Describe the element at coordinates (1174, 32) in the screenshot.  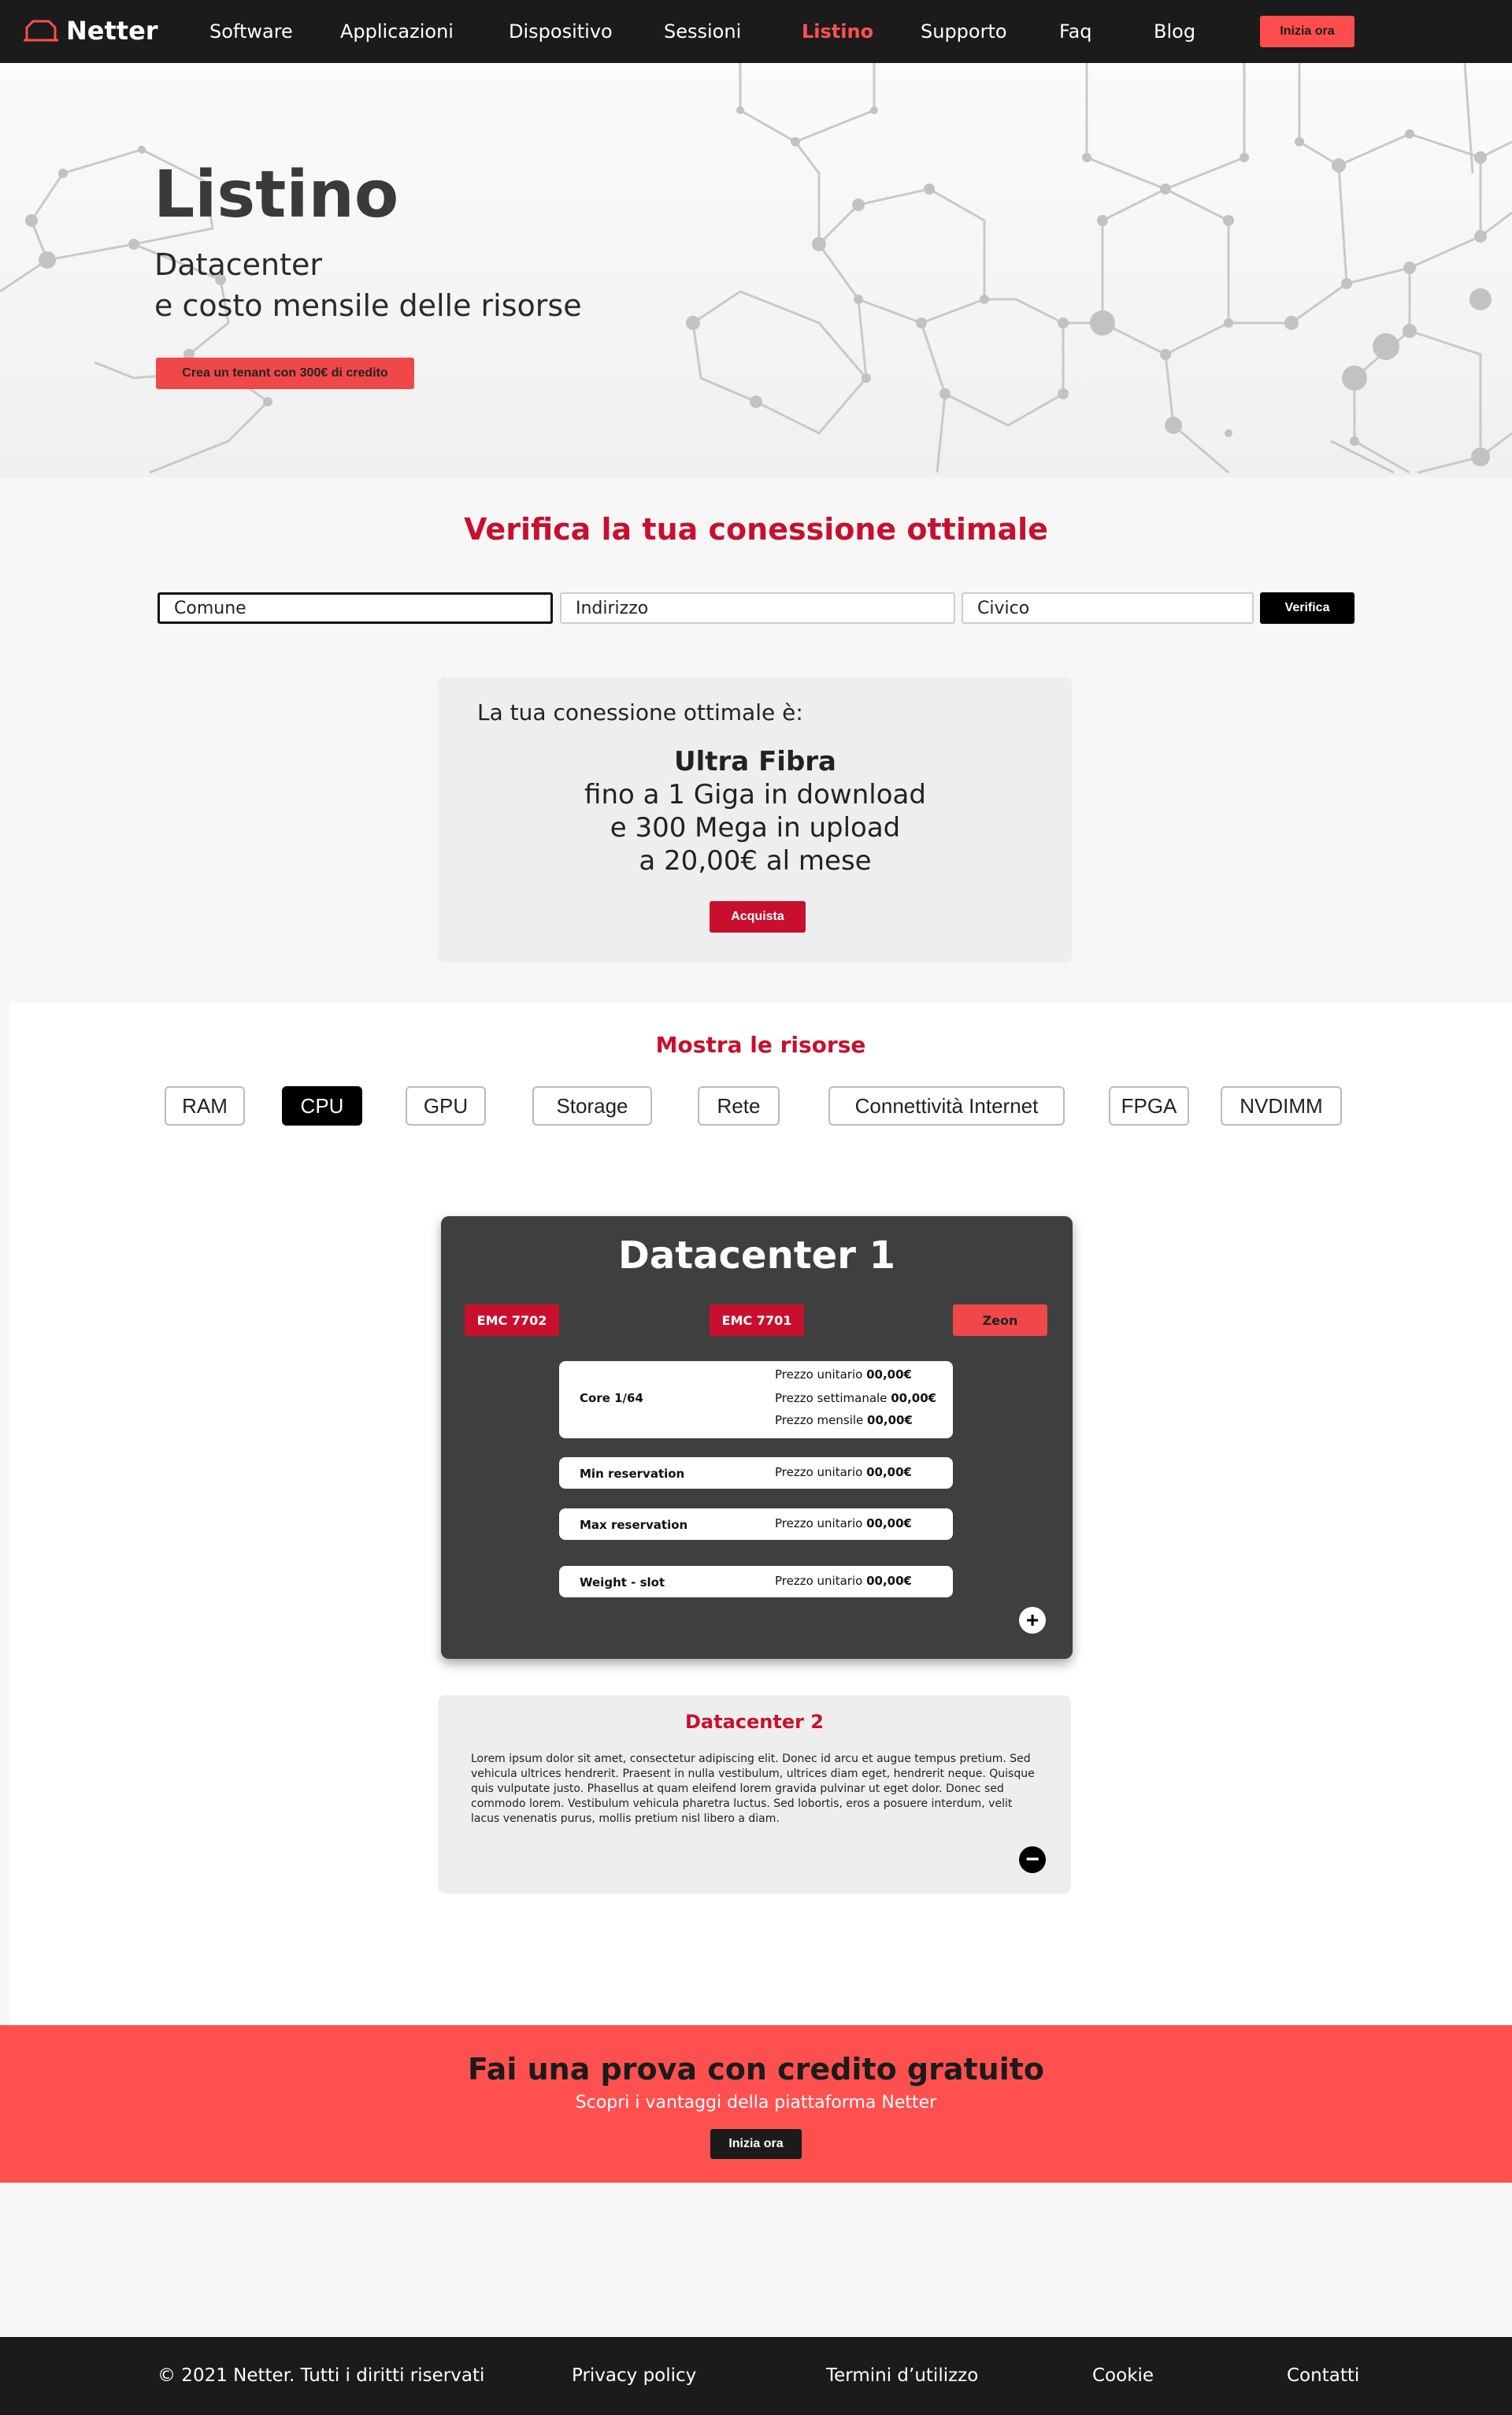
I see `nav-link-blog: Blog` at that location.